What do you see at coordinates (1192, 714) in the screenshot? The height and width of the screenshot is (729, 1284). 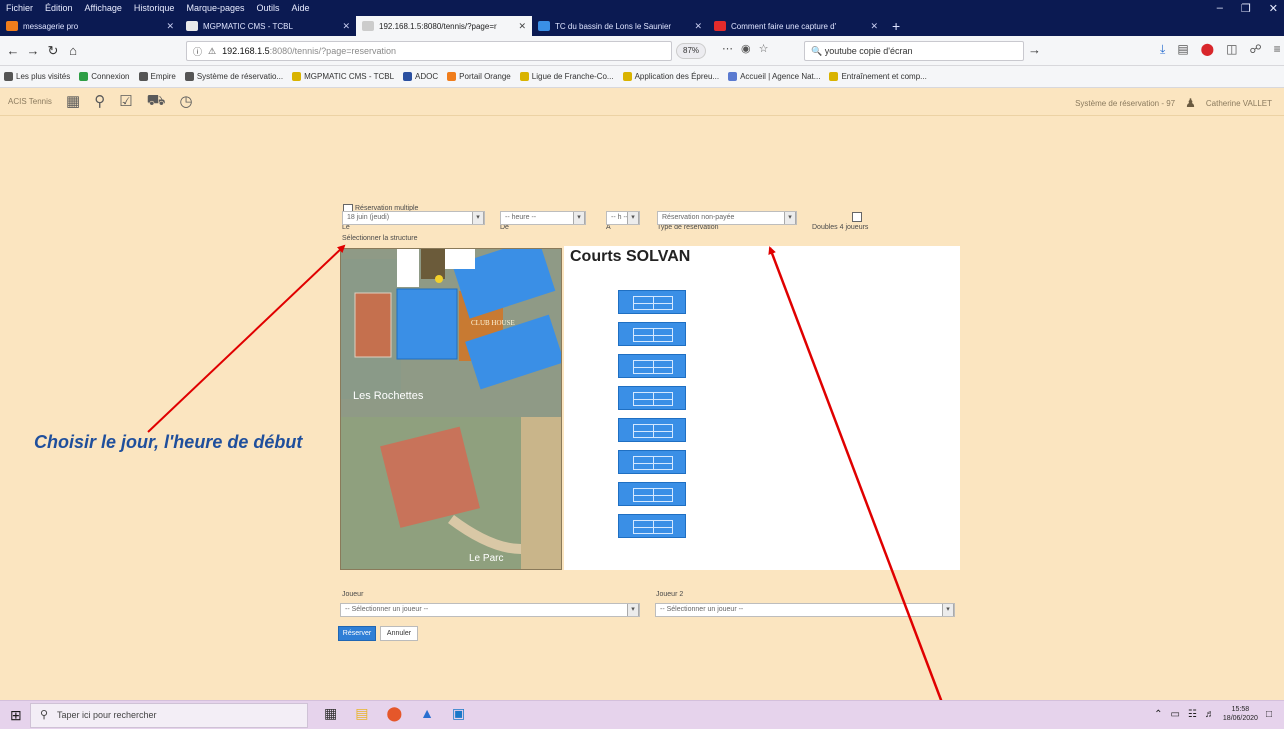 I see `network-icon: ☷` at bounding box center [1192, 714].